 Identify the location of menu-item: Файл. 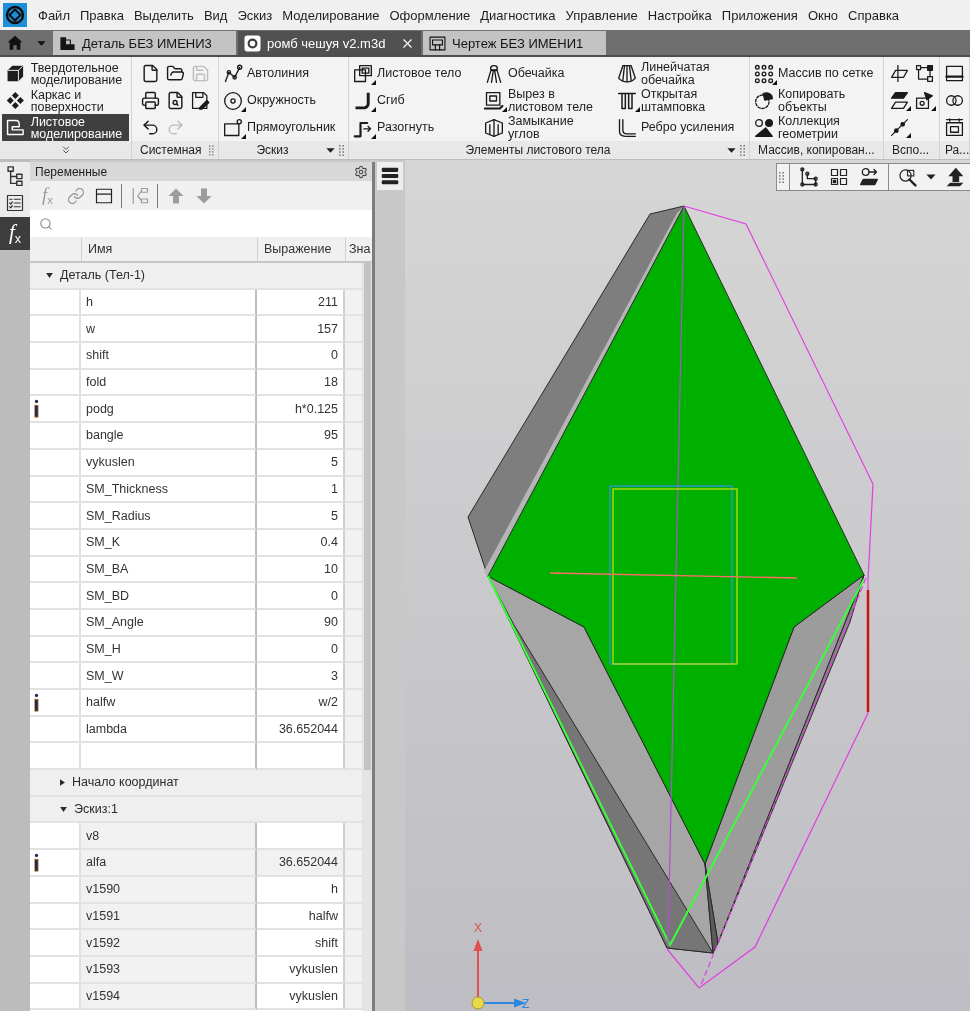
(54, 15).